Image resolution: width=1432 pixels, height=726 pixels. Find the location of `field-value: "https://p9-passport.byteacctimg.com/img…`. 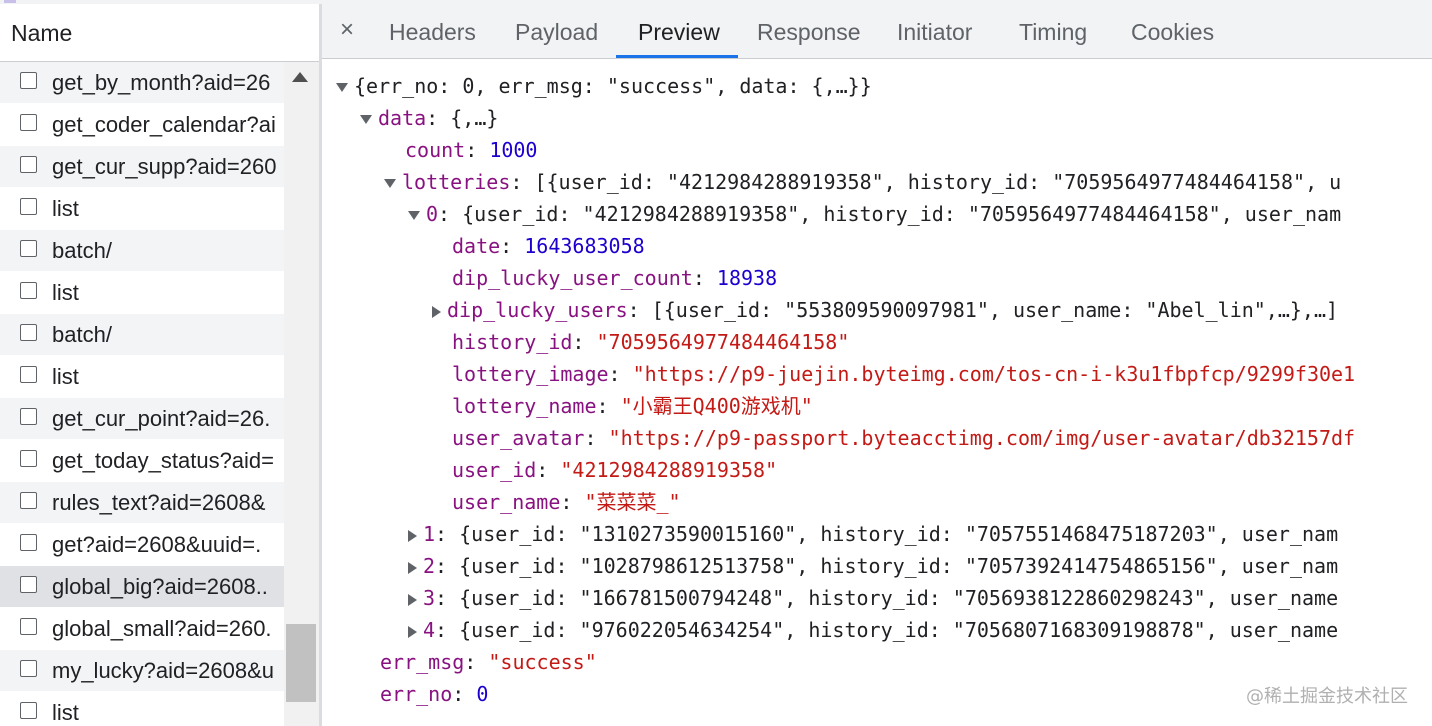

field-value: "https://p9-passport.byteacctimg.com/img… is located at coordinates (982, 438).